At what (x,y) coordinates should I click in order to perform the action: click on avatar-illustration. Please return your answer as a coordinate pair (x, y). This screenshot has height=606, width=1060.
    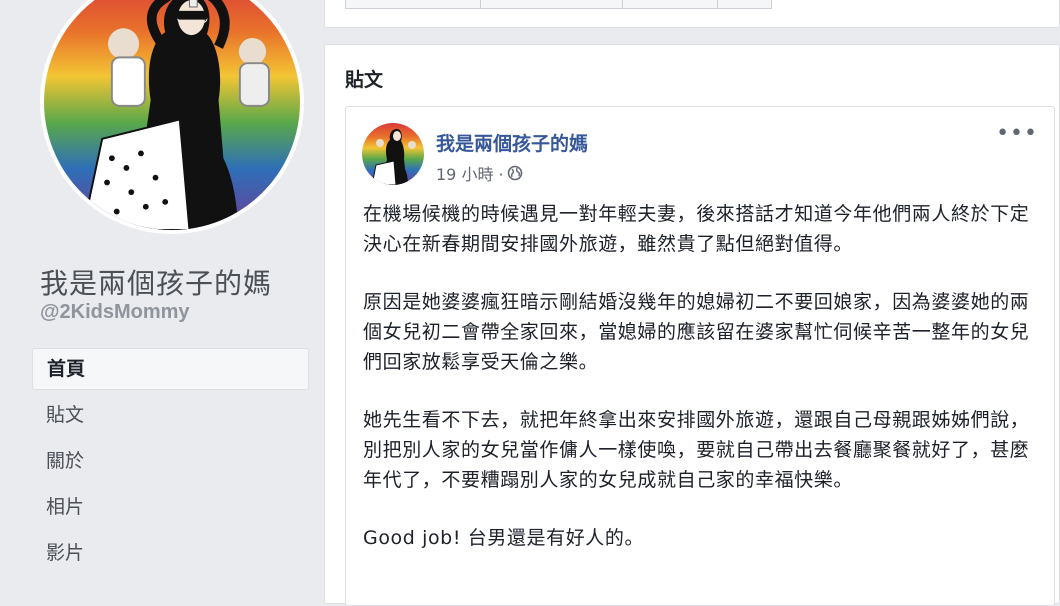
    Looking at the image, I should click on (393, 157).